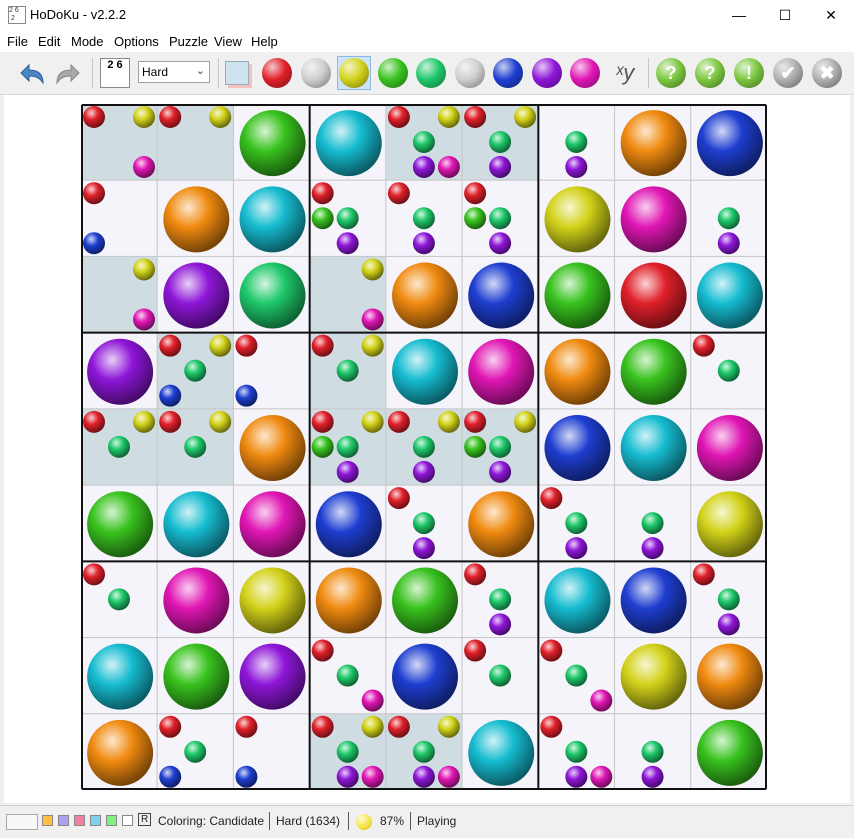 Image resolution: width=854 pixels, height=838 pixels. Describe the element at coordinates (145, 819) in the screenshot. I see `reset-colors-button: R` at that location.